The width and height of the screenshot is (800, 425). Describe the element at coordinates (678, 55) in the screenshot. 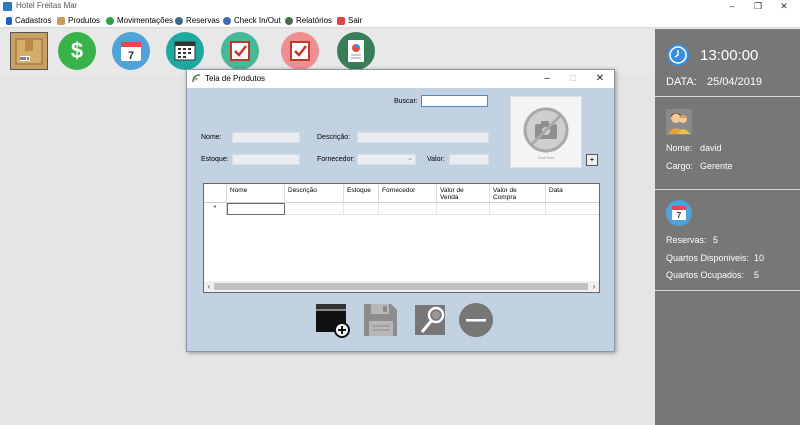

I see `clock-icon` at that location.